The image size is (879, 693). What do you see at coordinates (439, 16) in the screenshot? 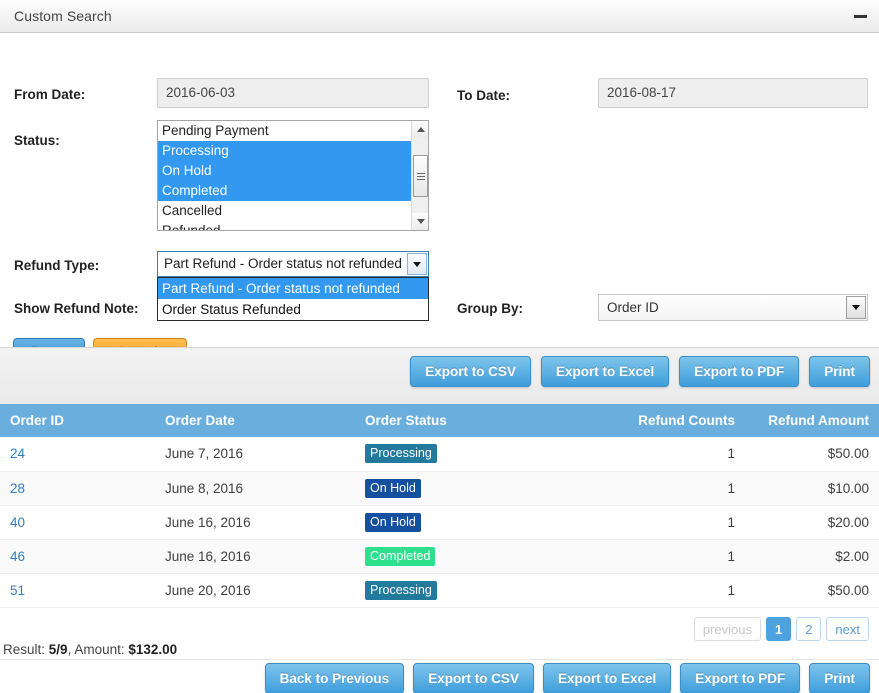
I see `window-titlebar: Custom Search` at bounding box center [439, 16].